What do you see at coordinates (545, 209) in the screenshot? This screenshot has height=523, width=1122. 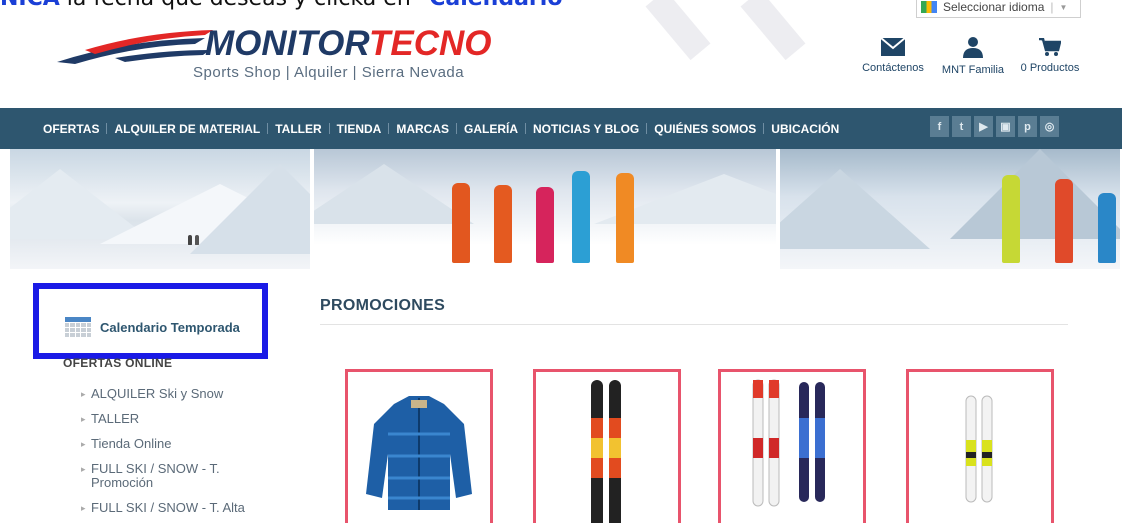 I see `banner-image-group` at bounding box center [545, 209].